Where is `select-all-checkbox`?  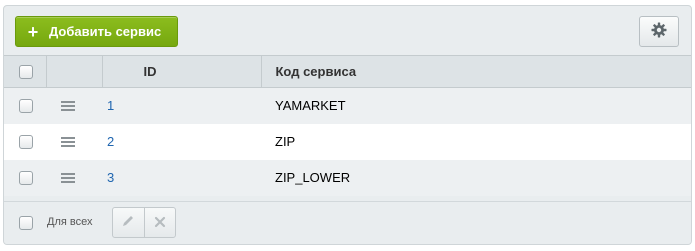 select-all-checkbox is located at coordinates (26, 71).